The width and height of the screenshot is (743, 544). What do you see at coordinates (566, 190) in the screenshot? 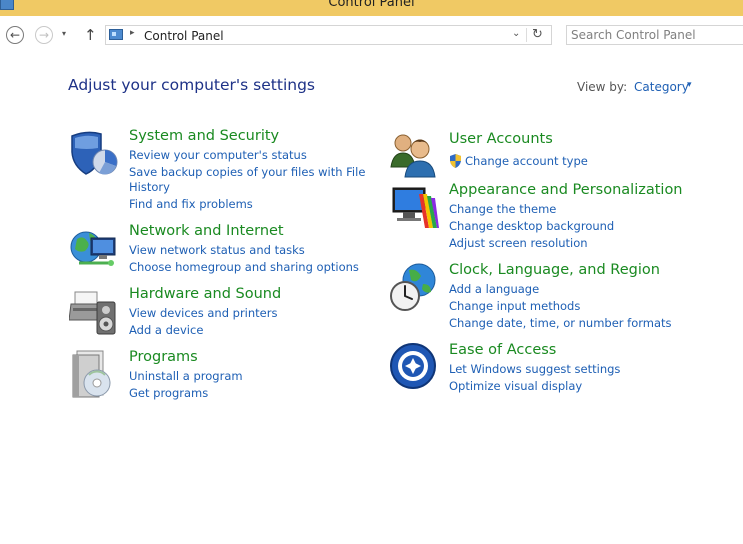
I see `category-title: Appearance and Personalization` at bounding box center [566, 190].